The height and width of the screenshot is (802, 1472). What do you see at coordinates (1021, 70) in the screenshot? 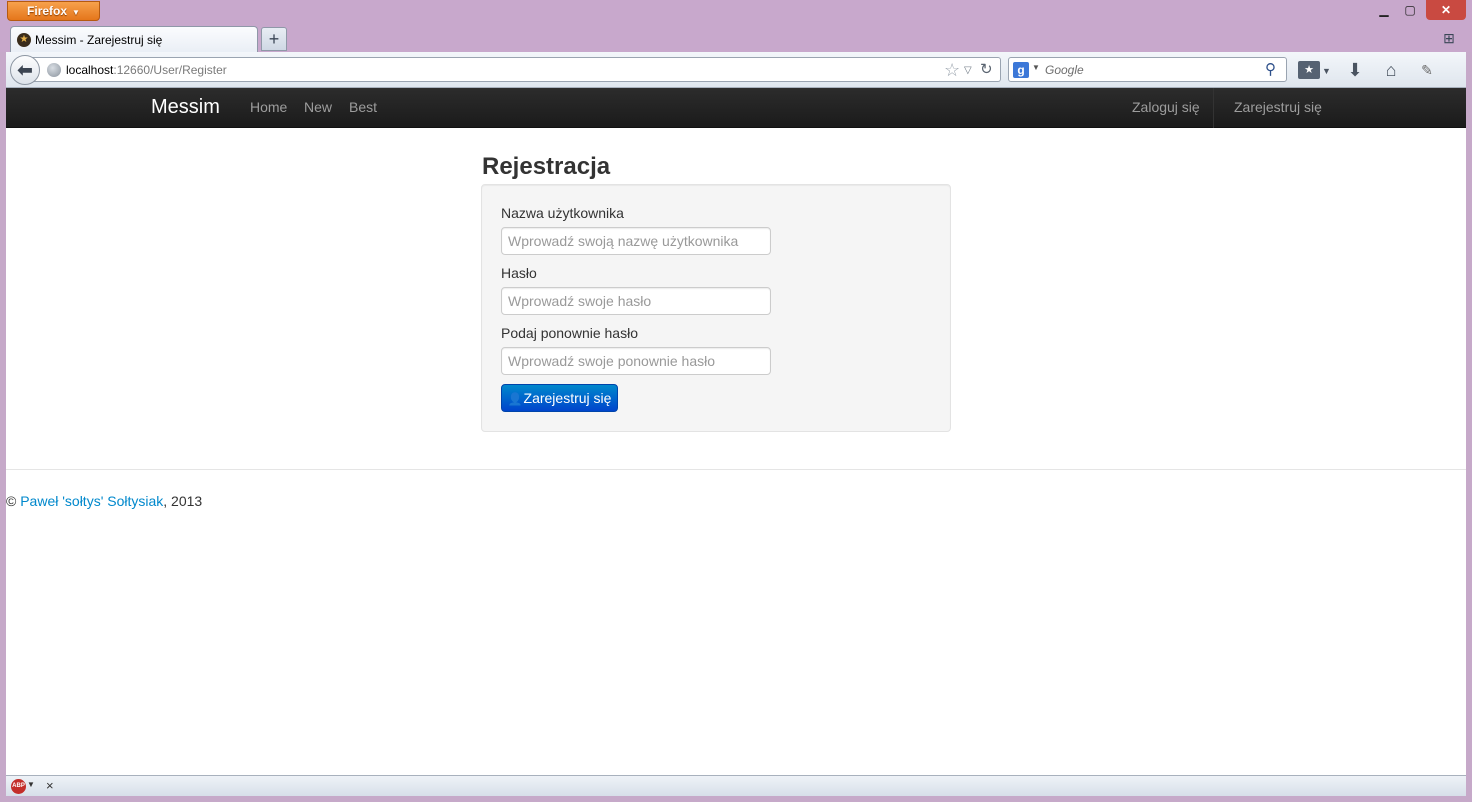
I see `search-engine-icon: g` at bounding box center [1021, 70].